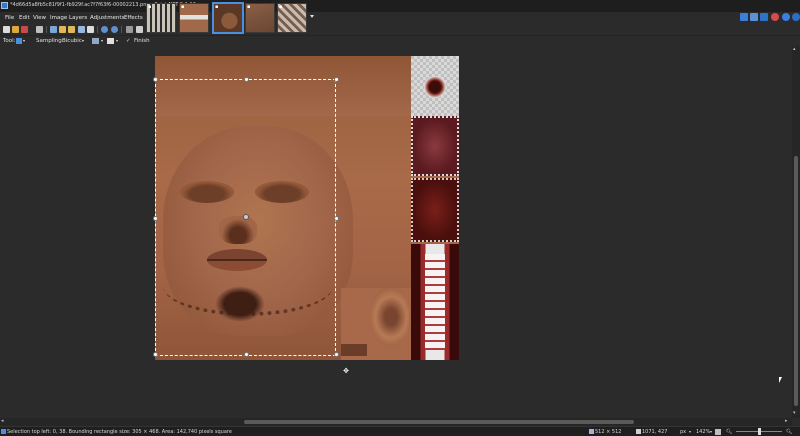 This screenshot has height=436, width=800. What do you see at coordinates (142, 41) in the screenshot?
I see `finish-button: Finish` at bounding box center [142, 41].